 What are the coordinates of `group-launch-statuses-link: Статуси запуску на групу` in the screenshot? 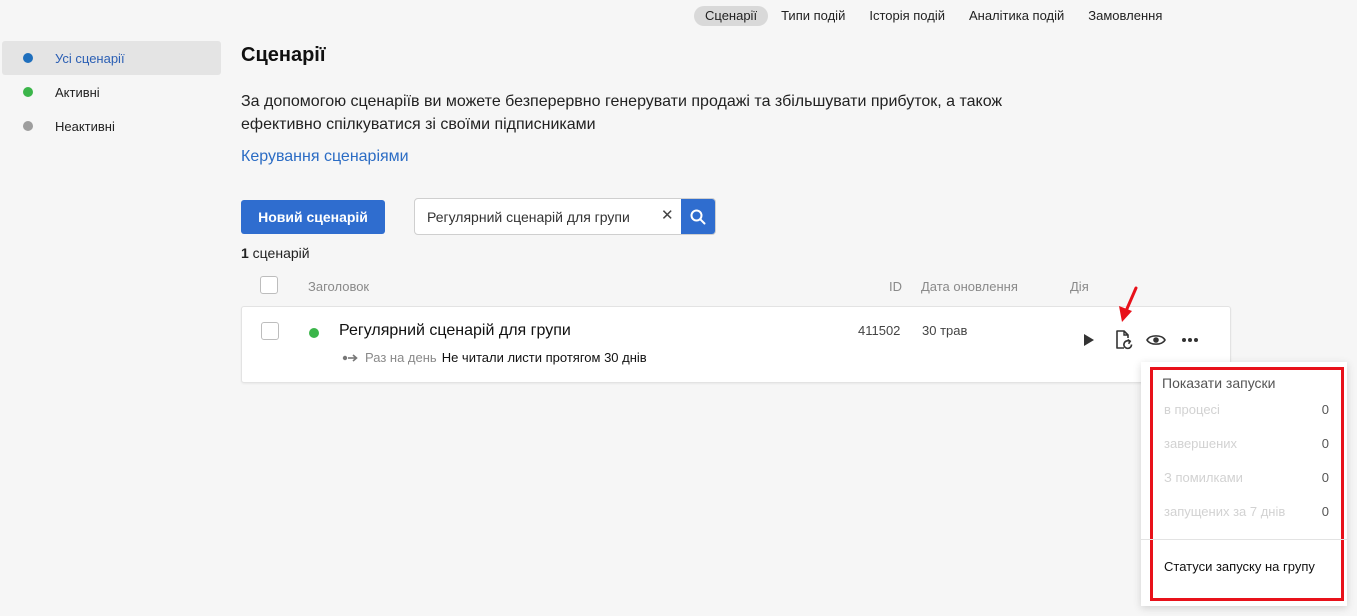 It's located at (1239, 566).